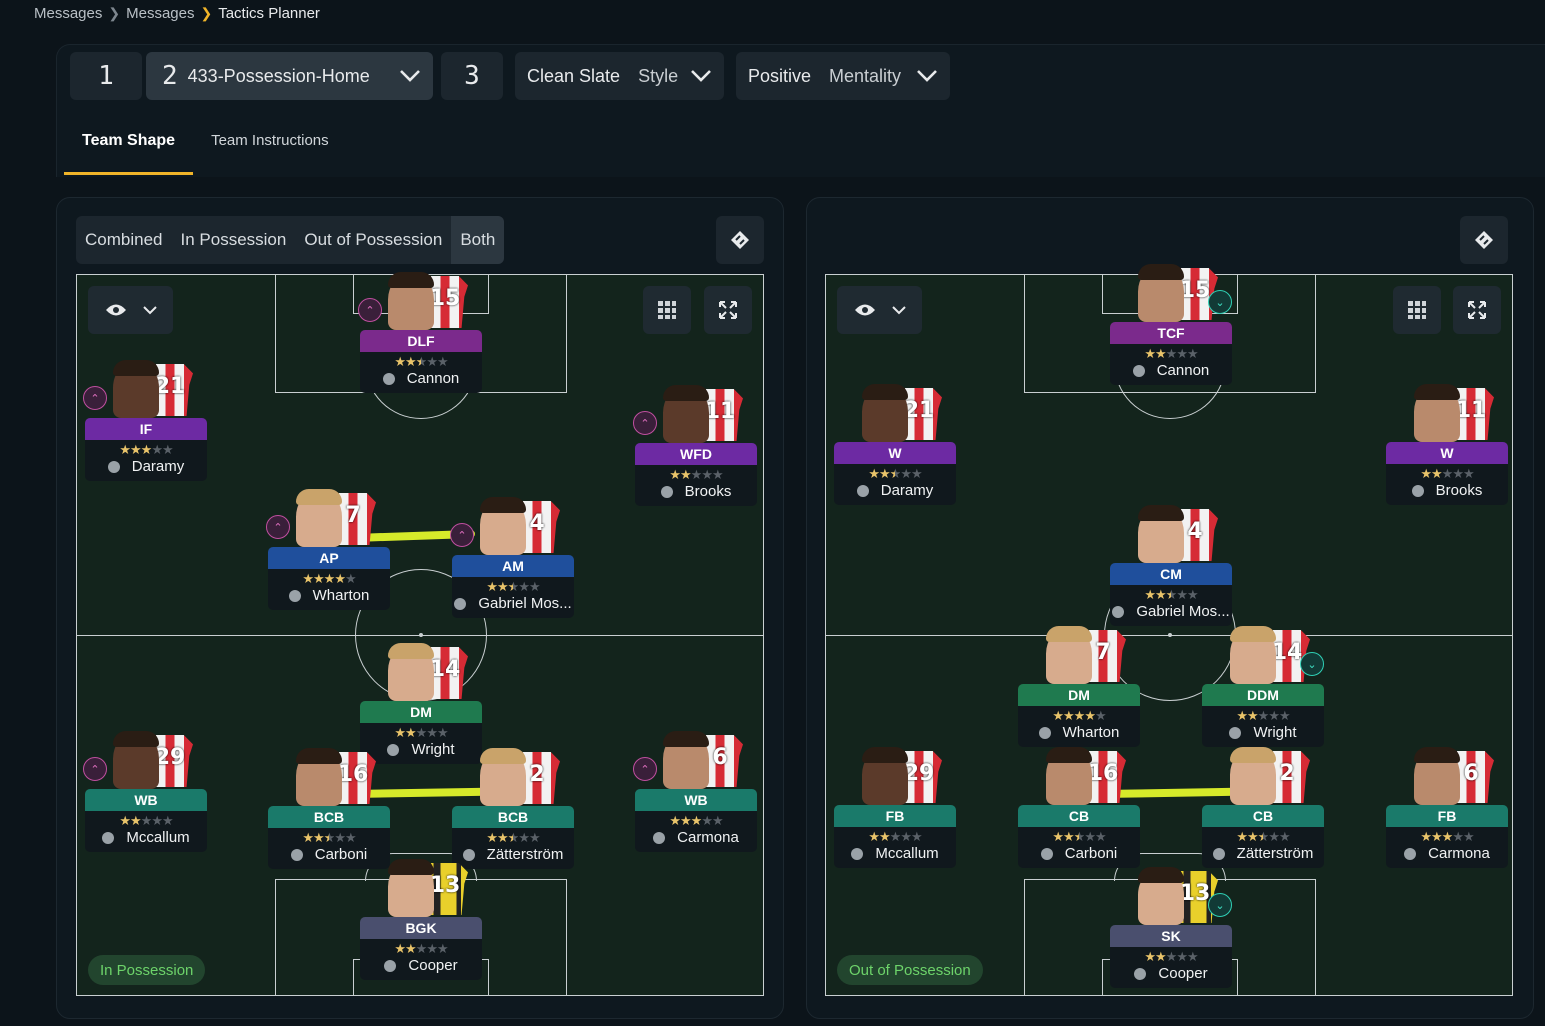  Describe the element at coordinates (513, 807) in the screenshot. I see `player-card: 2 BCB ★ ★ ★ ★ ★ Zätterström` at that location.